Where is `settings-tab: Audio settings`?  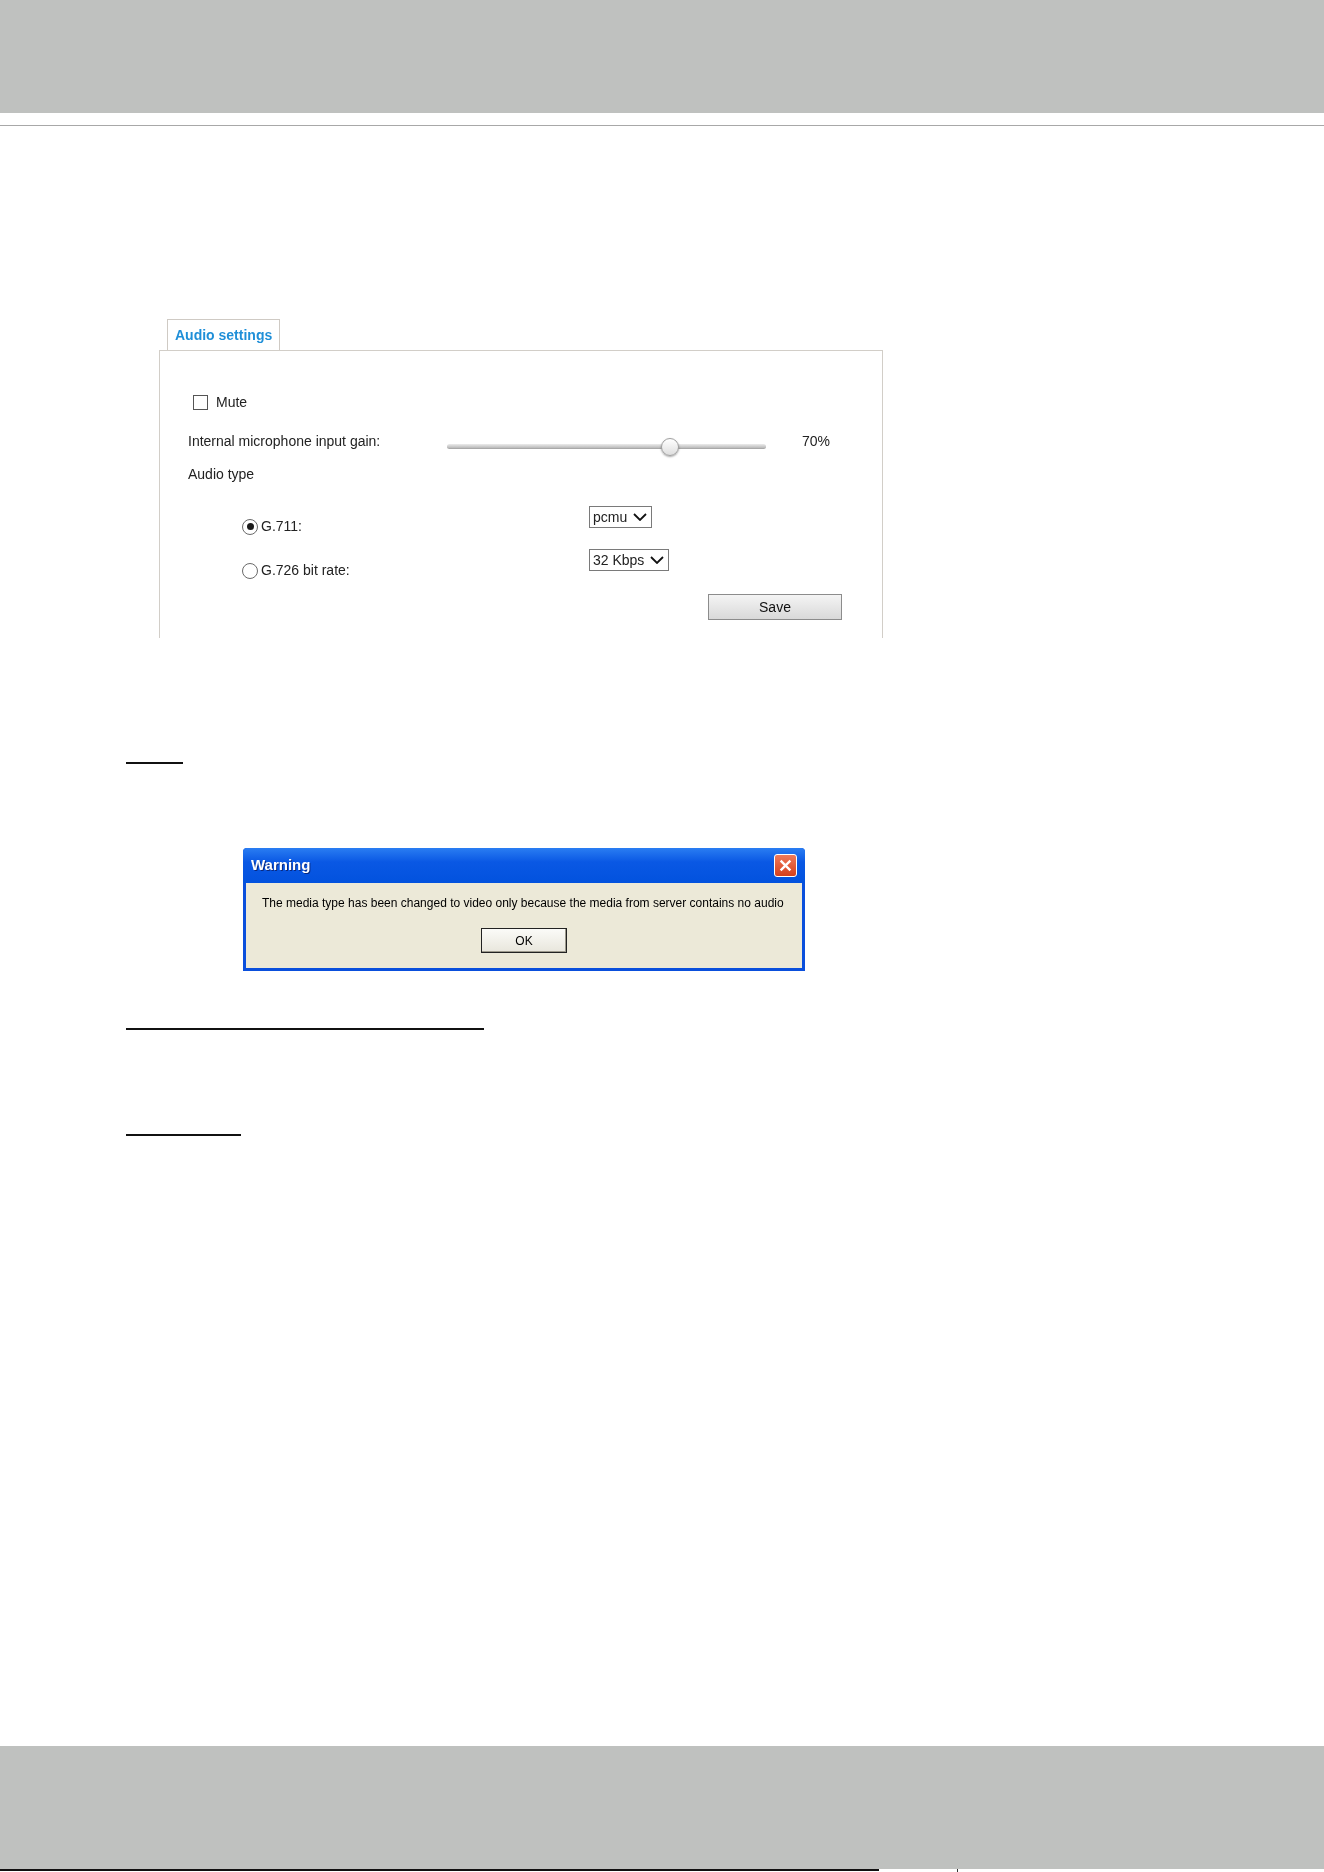 settings-tab: Audio settings is located at coordinates (224, 334).